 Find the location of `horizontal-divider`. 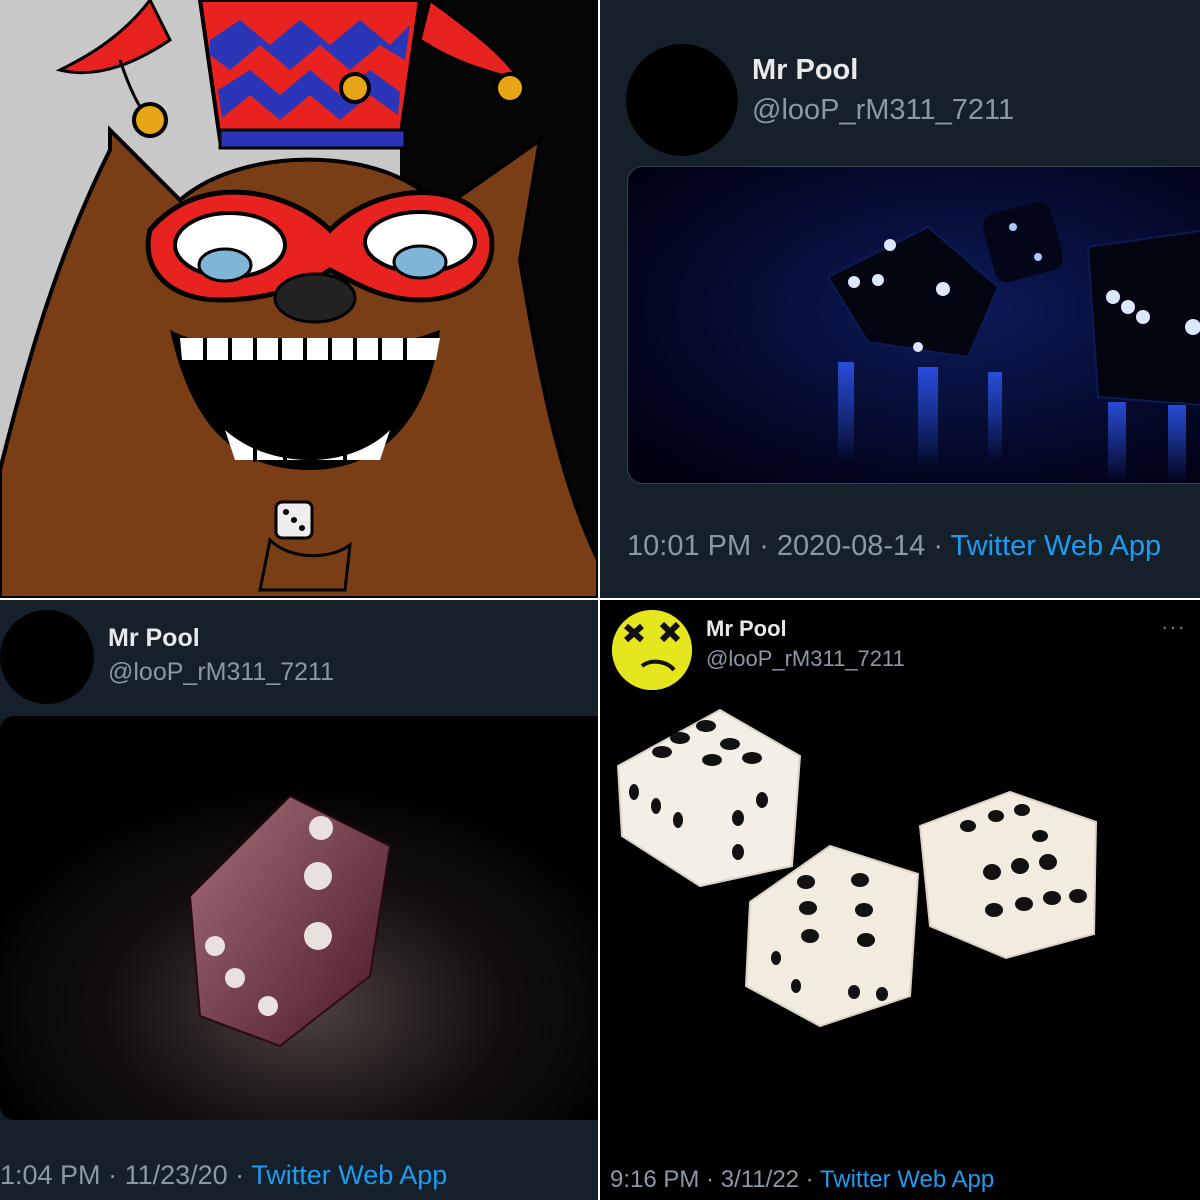

horizontal-divider is located at coordinates (600, 599).